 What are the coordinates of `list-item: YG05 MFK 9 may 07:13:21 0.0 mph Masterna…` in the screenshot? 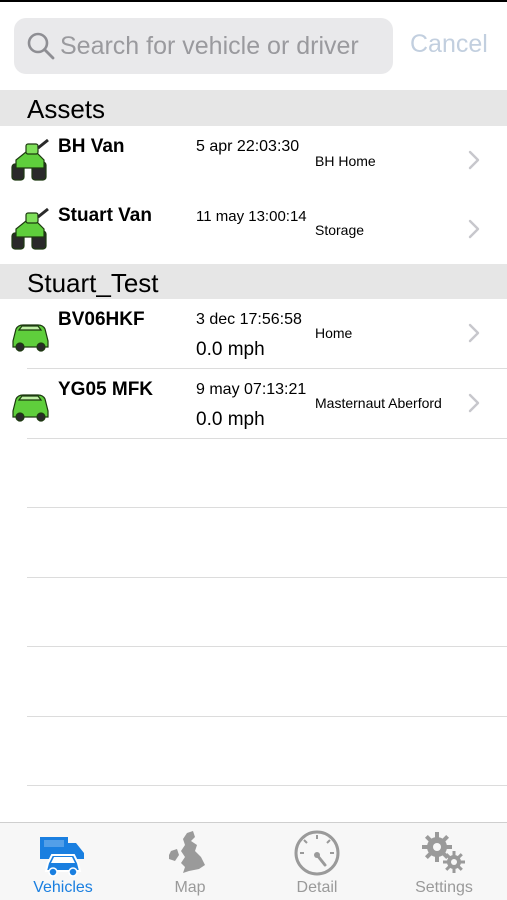 It's located at (253, 404).